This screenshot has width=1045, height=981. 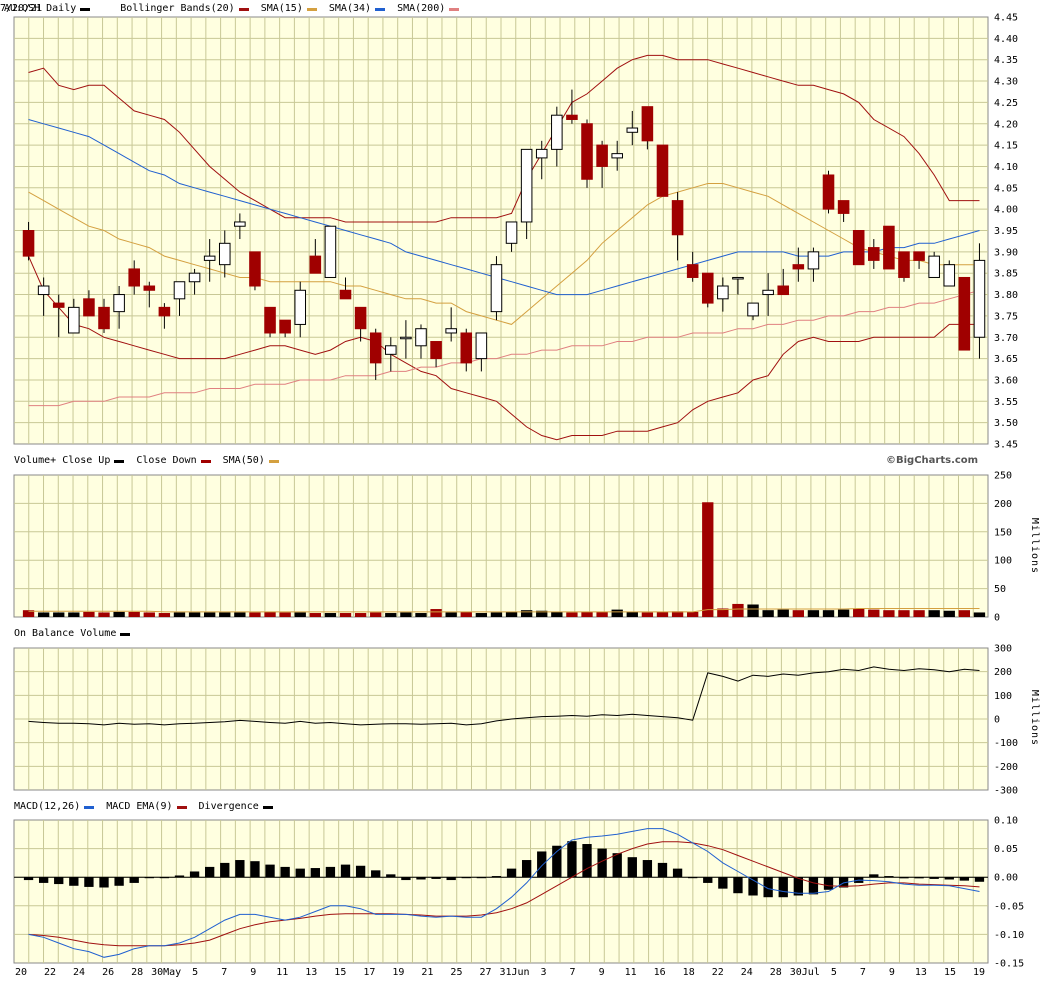 What do you see at coordinates (1009, 906) in the screenshot?
I see `macd-tick-label: -0.05` at bounding box center [1009, 906].